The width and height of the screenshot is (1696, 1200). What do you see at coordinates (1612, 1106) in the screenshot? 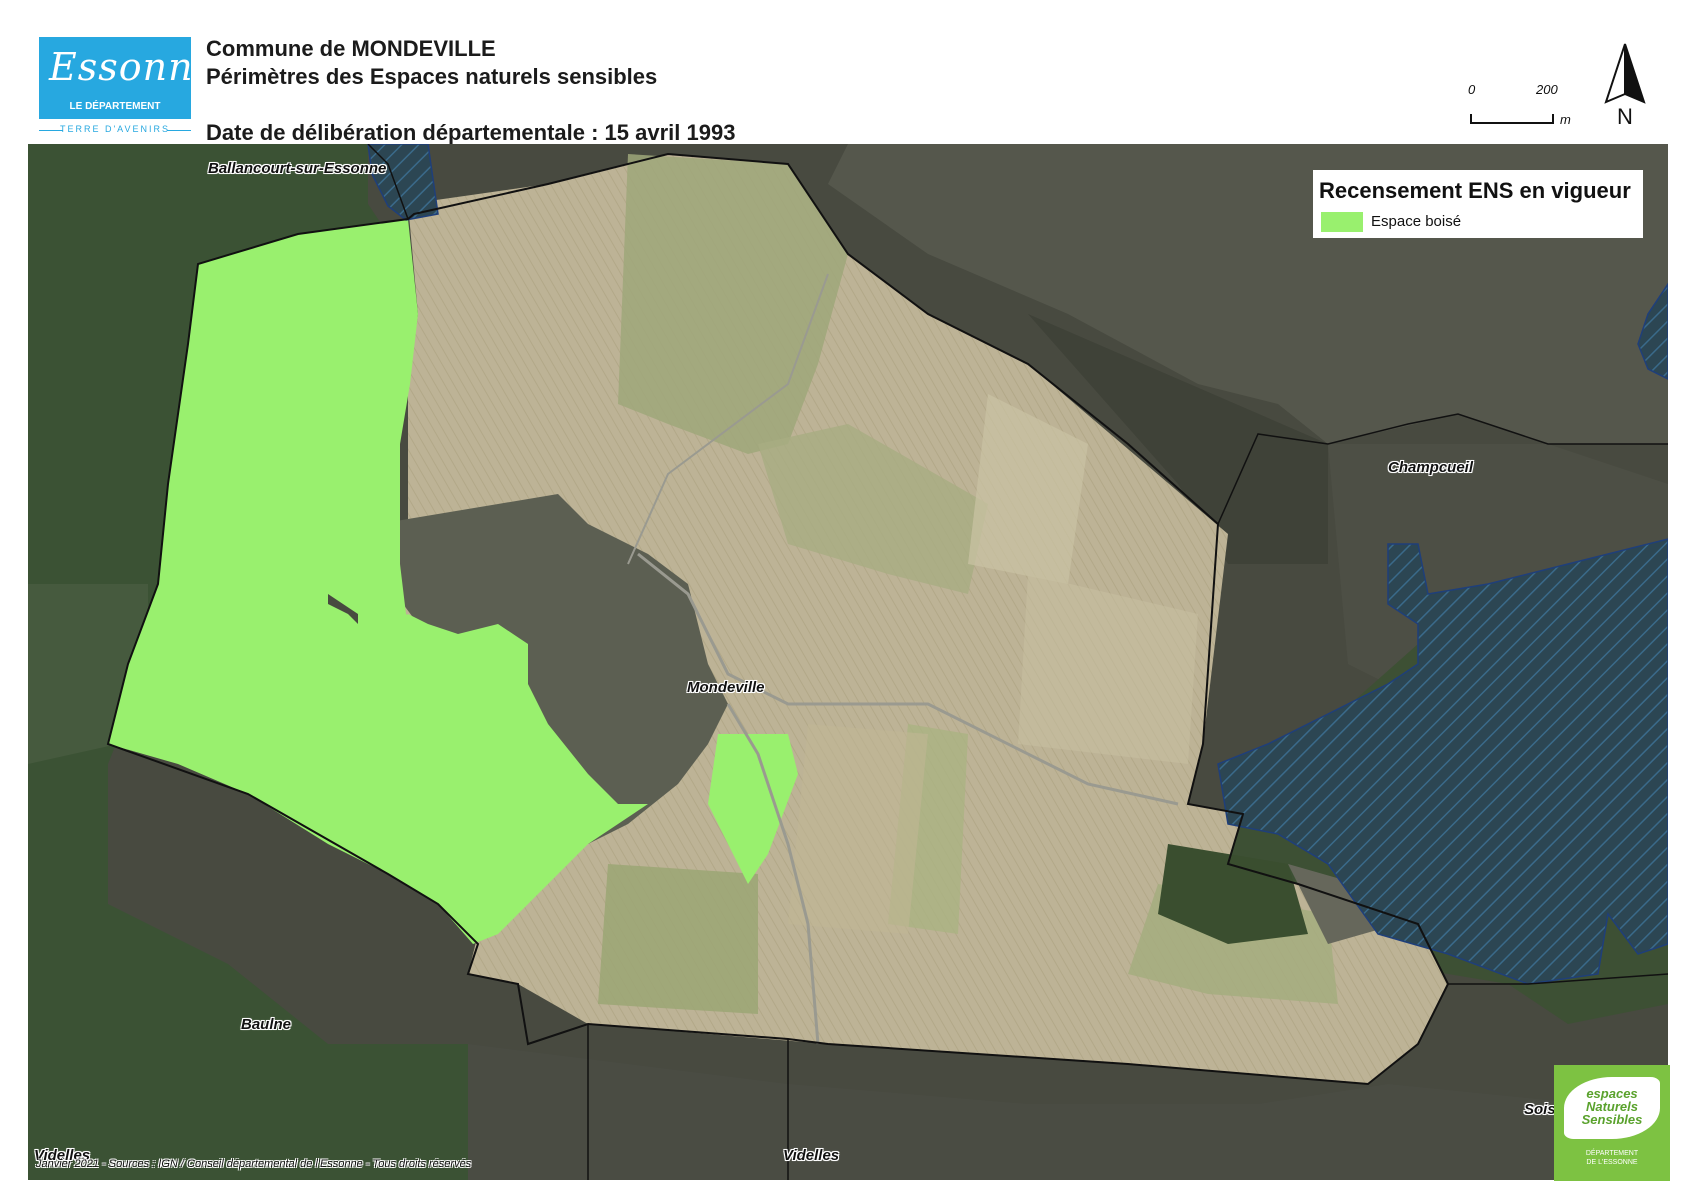
I see `ens-logo-text: espaces Naturels Sensibles` at bounding box center [1612, 1106].